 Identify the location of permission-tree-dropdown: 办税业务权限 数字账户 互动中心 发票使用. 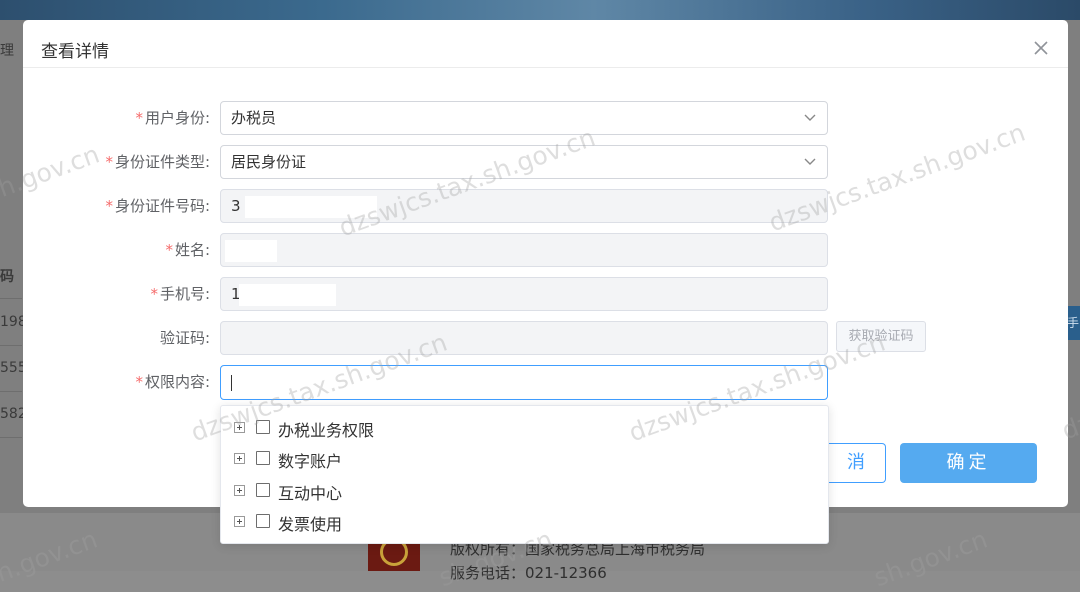
(524, 474).